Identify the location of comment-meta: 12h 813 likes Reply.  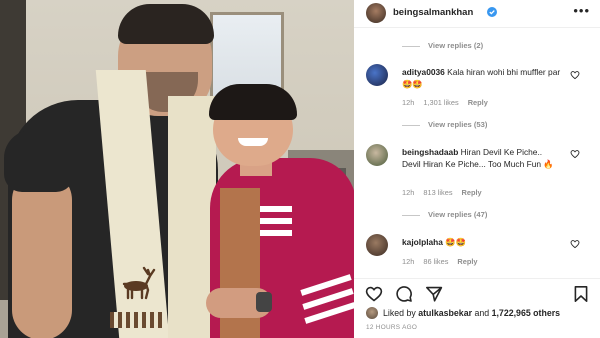
(446, 192).